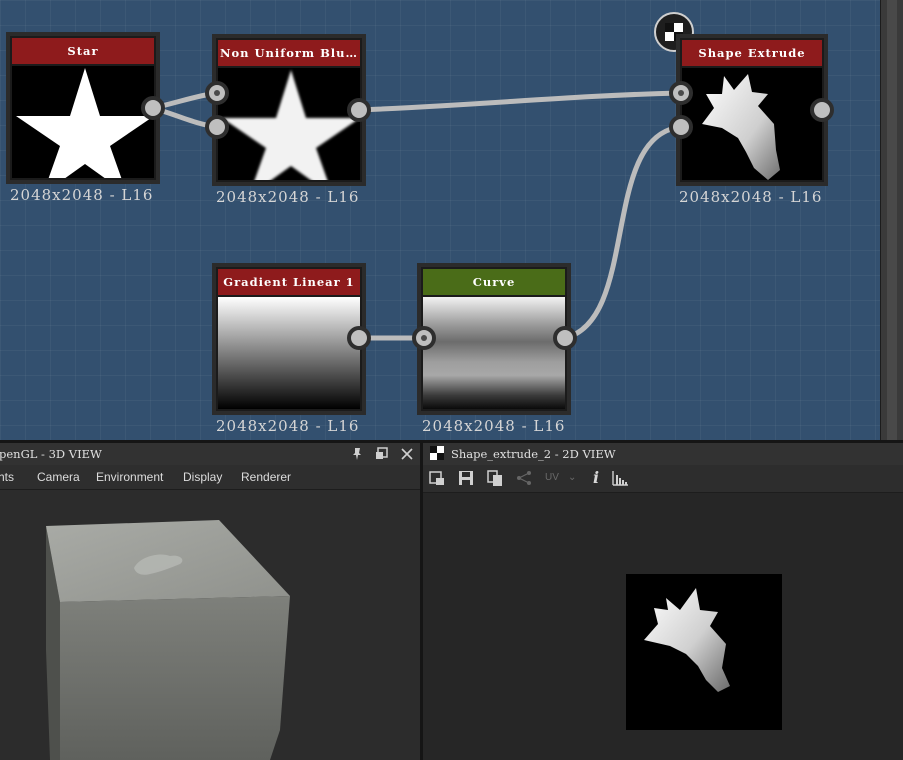 The width and height of the screenshot is (903, 760). Describe the element at coordinates (524, 478) in the screenshot. I see `share-icon` at that location.